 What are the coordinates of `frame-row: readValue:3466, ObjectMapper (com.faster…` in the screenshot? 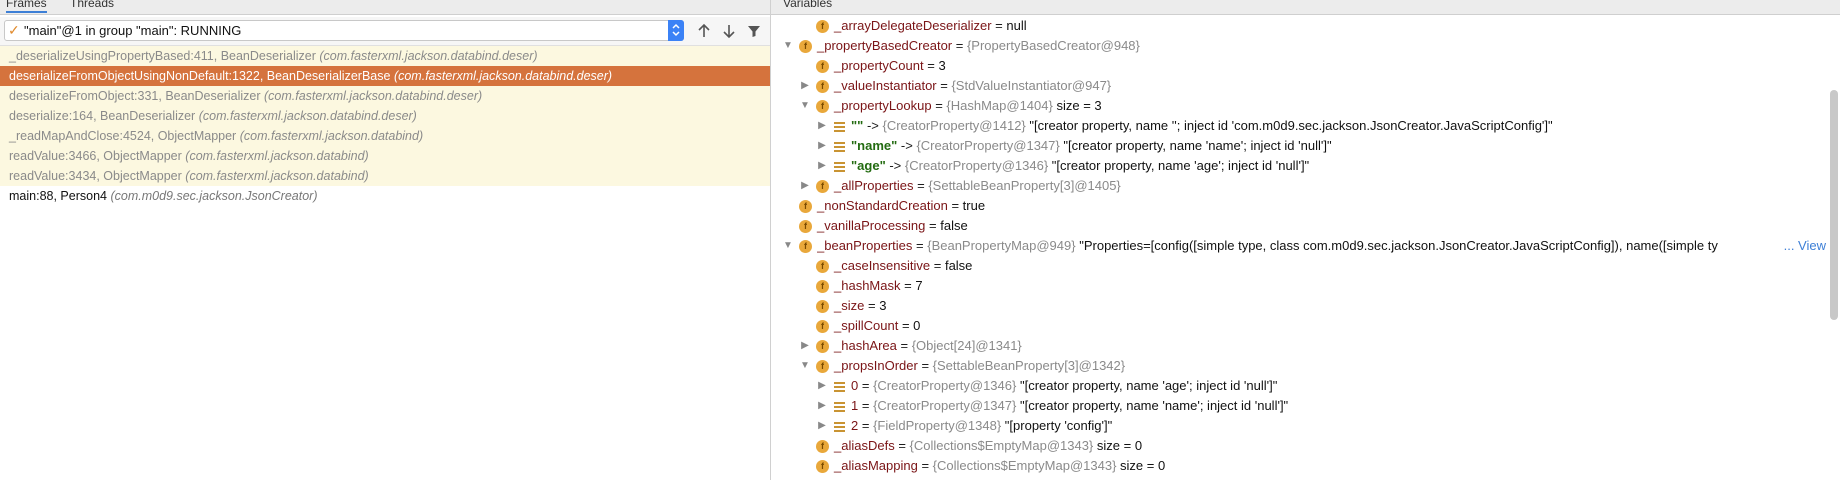 It's located at (385, 156).